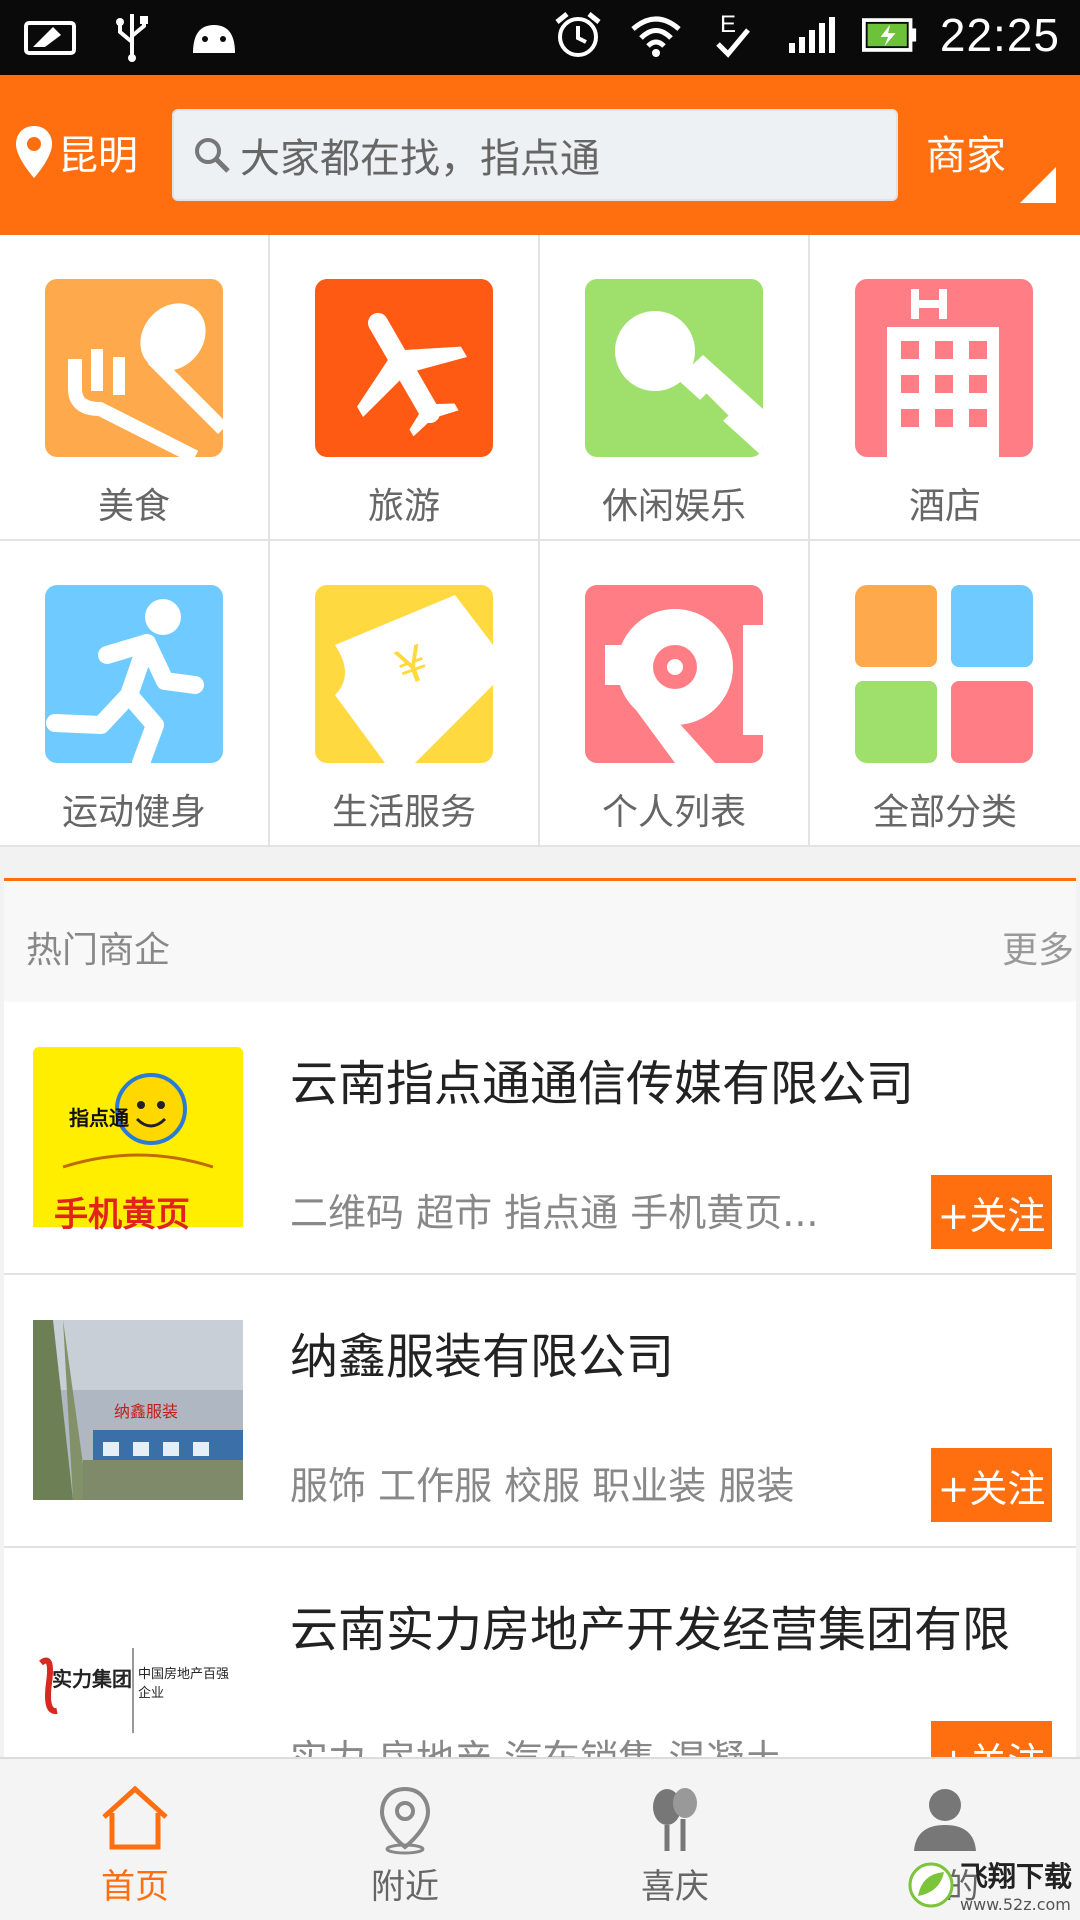  What do you see at coordinates (134, 368) in the screenshot?
I see `fork-spoon-icon` at bounding box center [134, 368].